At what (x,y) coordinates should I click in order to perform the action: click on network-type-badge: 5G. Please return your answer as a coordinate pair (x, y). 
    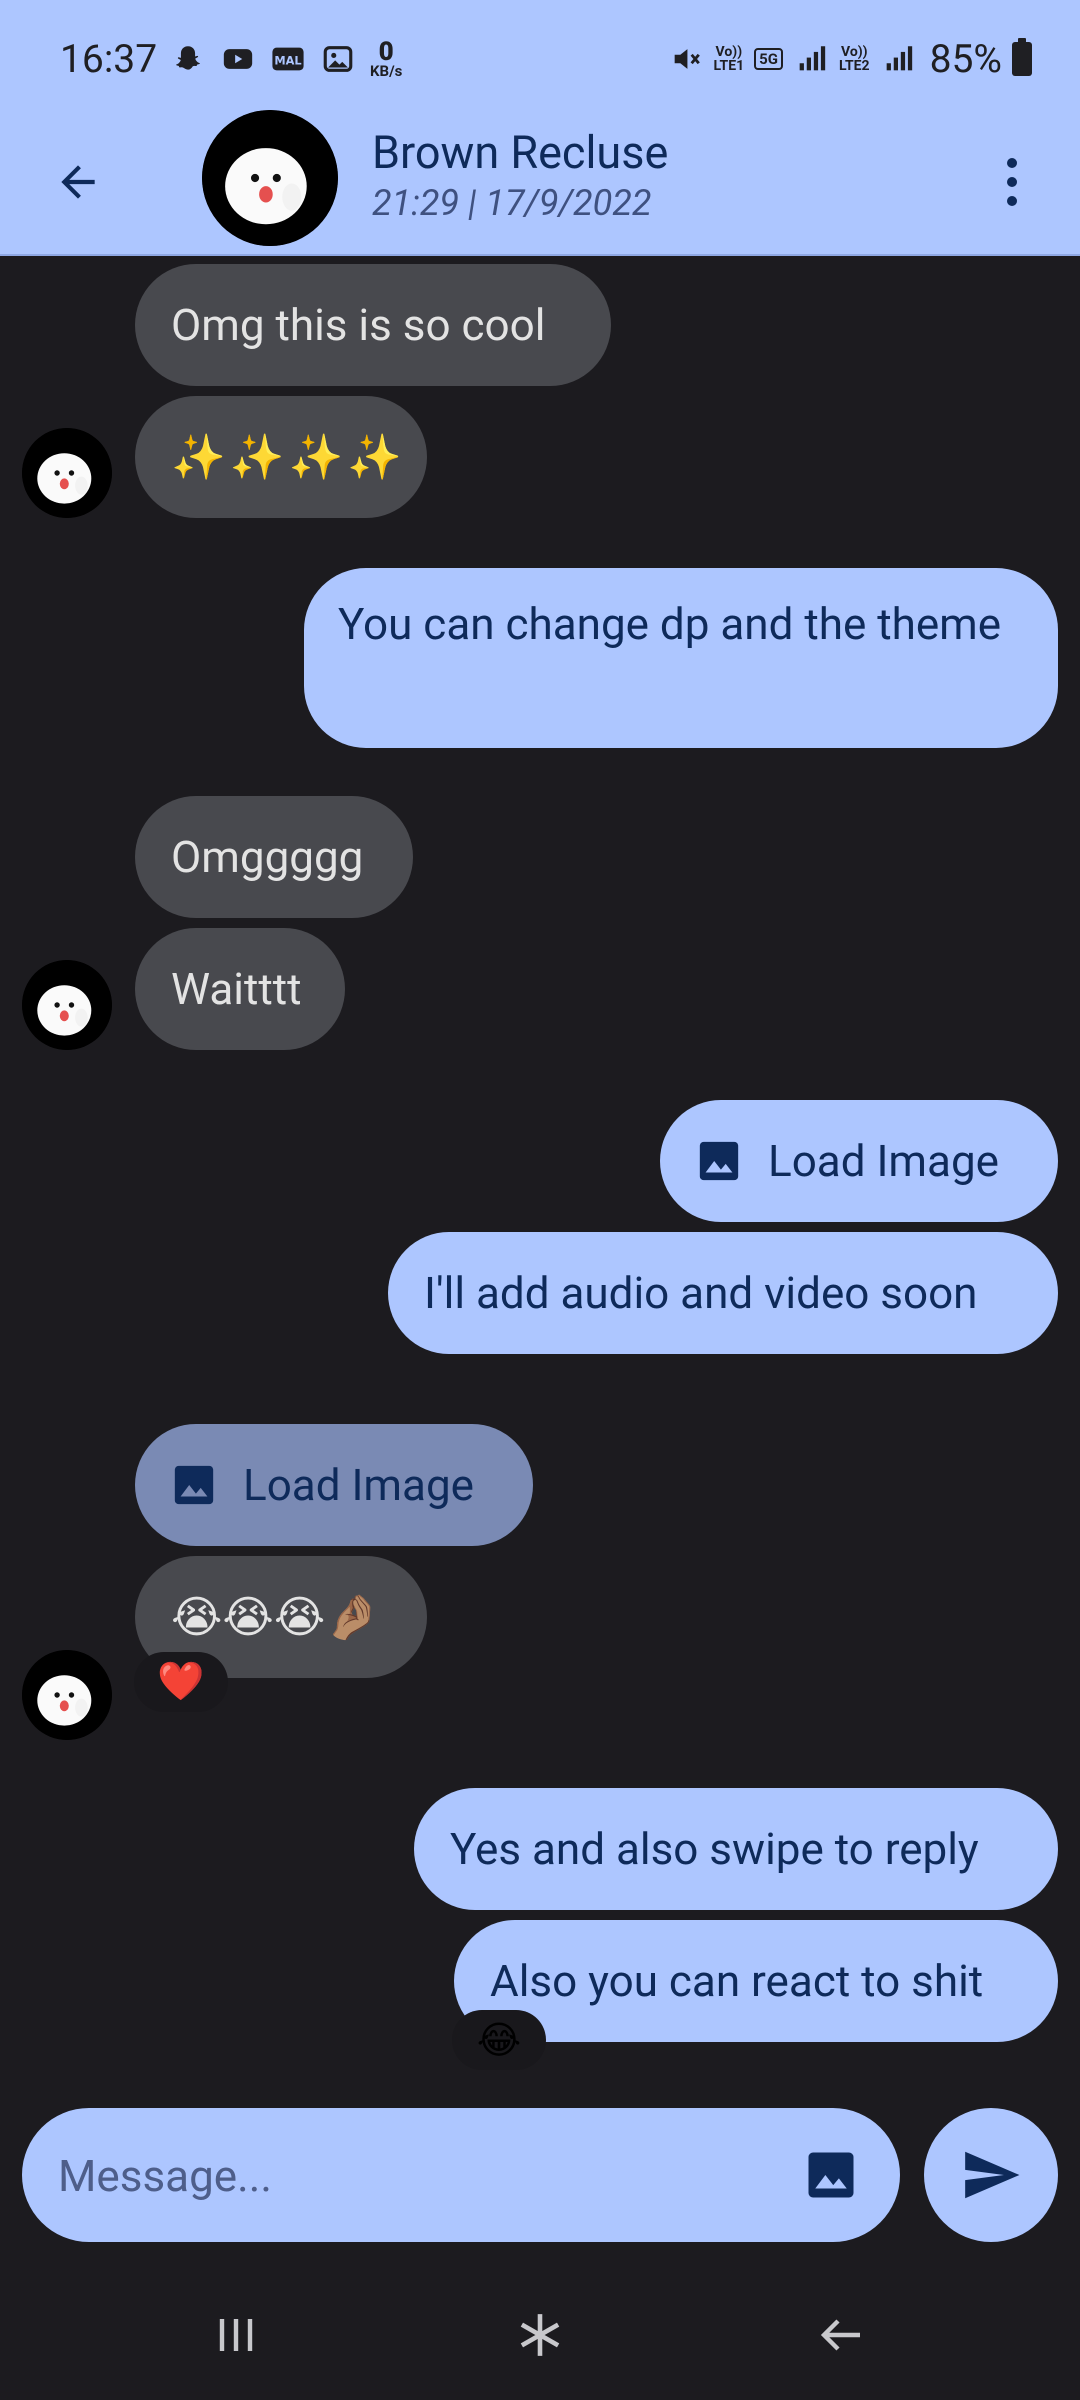
    Looking at the image, I should click on (768, 59).